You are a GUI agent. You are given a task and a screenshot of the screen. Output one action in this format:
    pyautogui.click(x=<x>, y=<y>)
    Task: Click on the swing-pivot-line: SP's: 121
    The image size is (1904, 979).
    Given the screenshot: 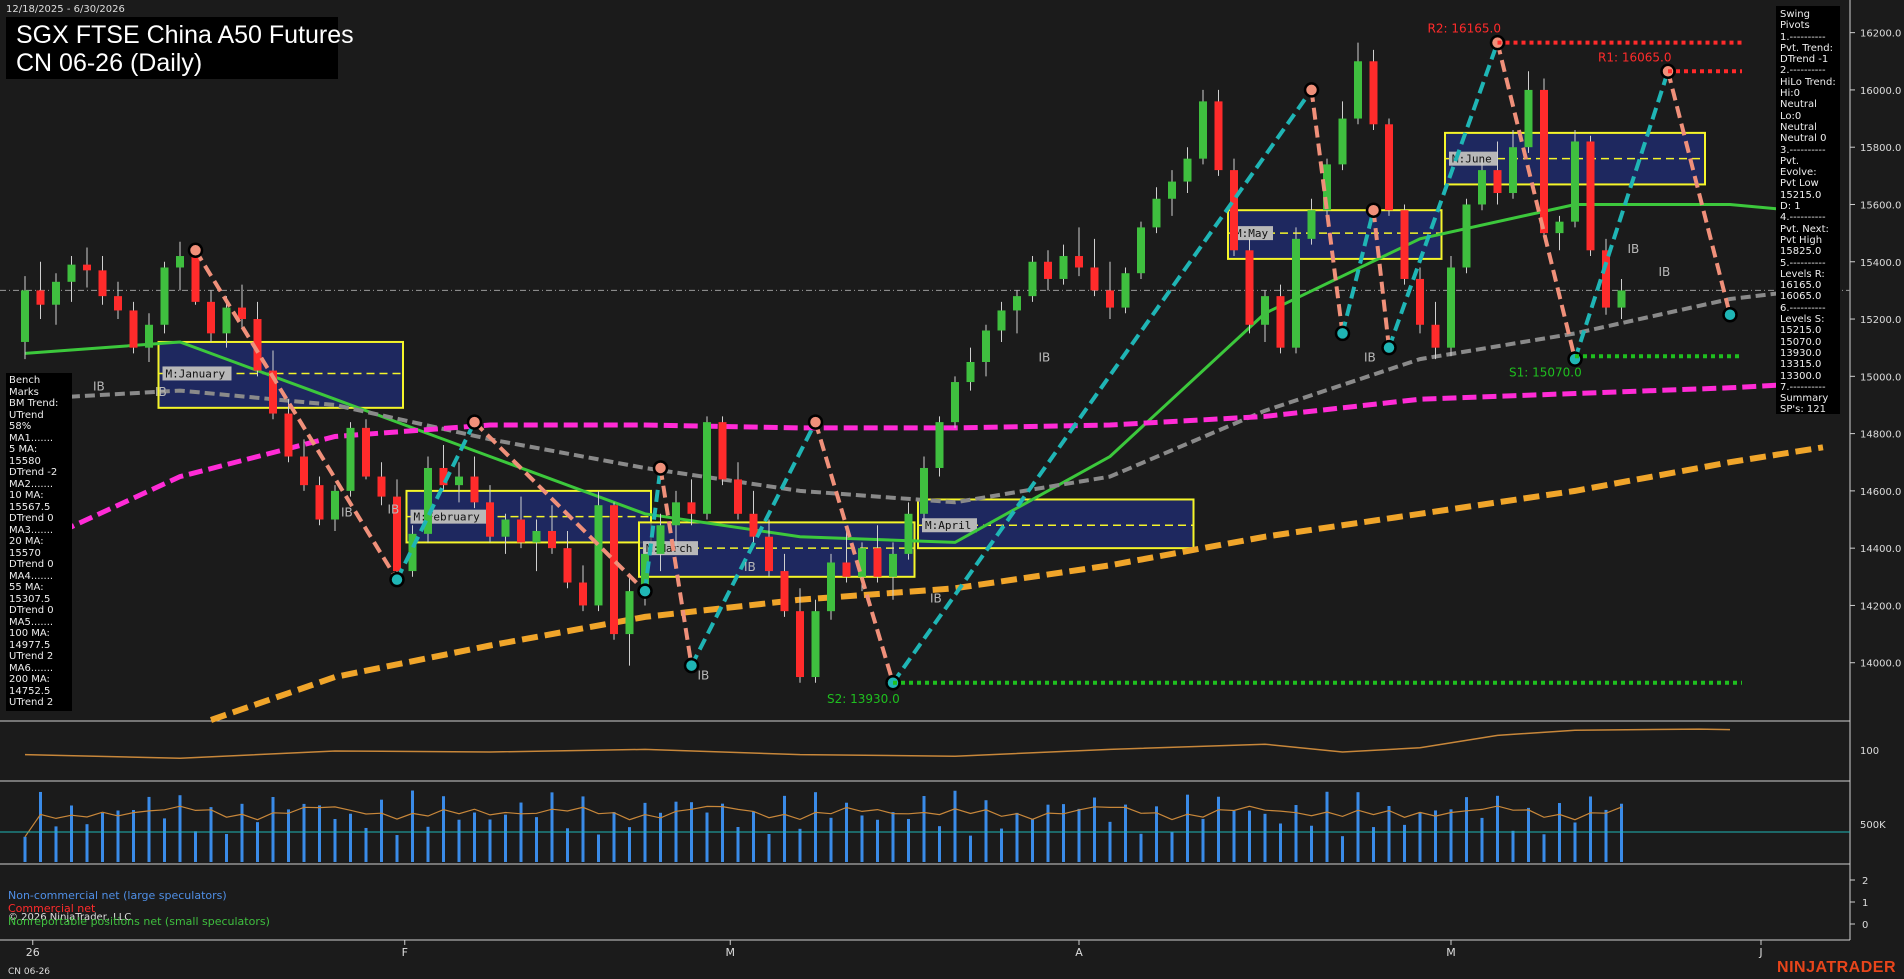 What is the action you would take?
    pyautogui.click(x=1803, y=409)
    